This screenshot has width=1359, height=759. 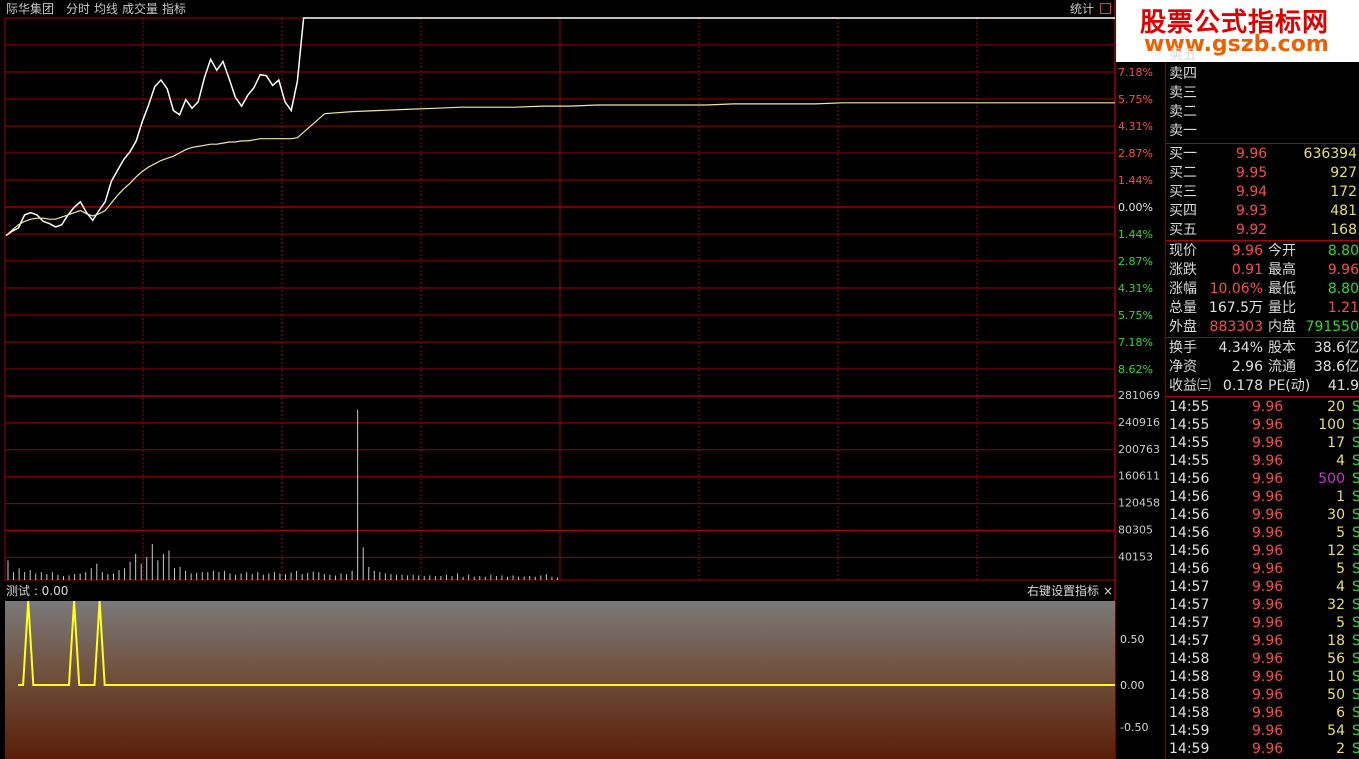 I want to click on buy-label: 买一, so click(x=1183, y=154).